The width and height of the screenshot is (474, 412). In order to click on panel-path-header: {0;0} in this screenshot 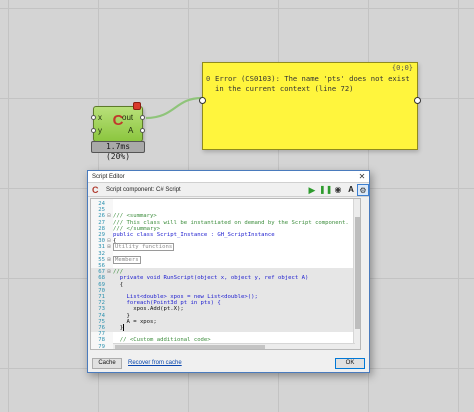, I will do `click(402, 68)`.